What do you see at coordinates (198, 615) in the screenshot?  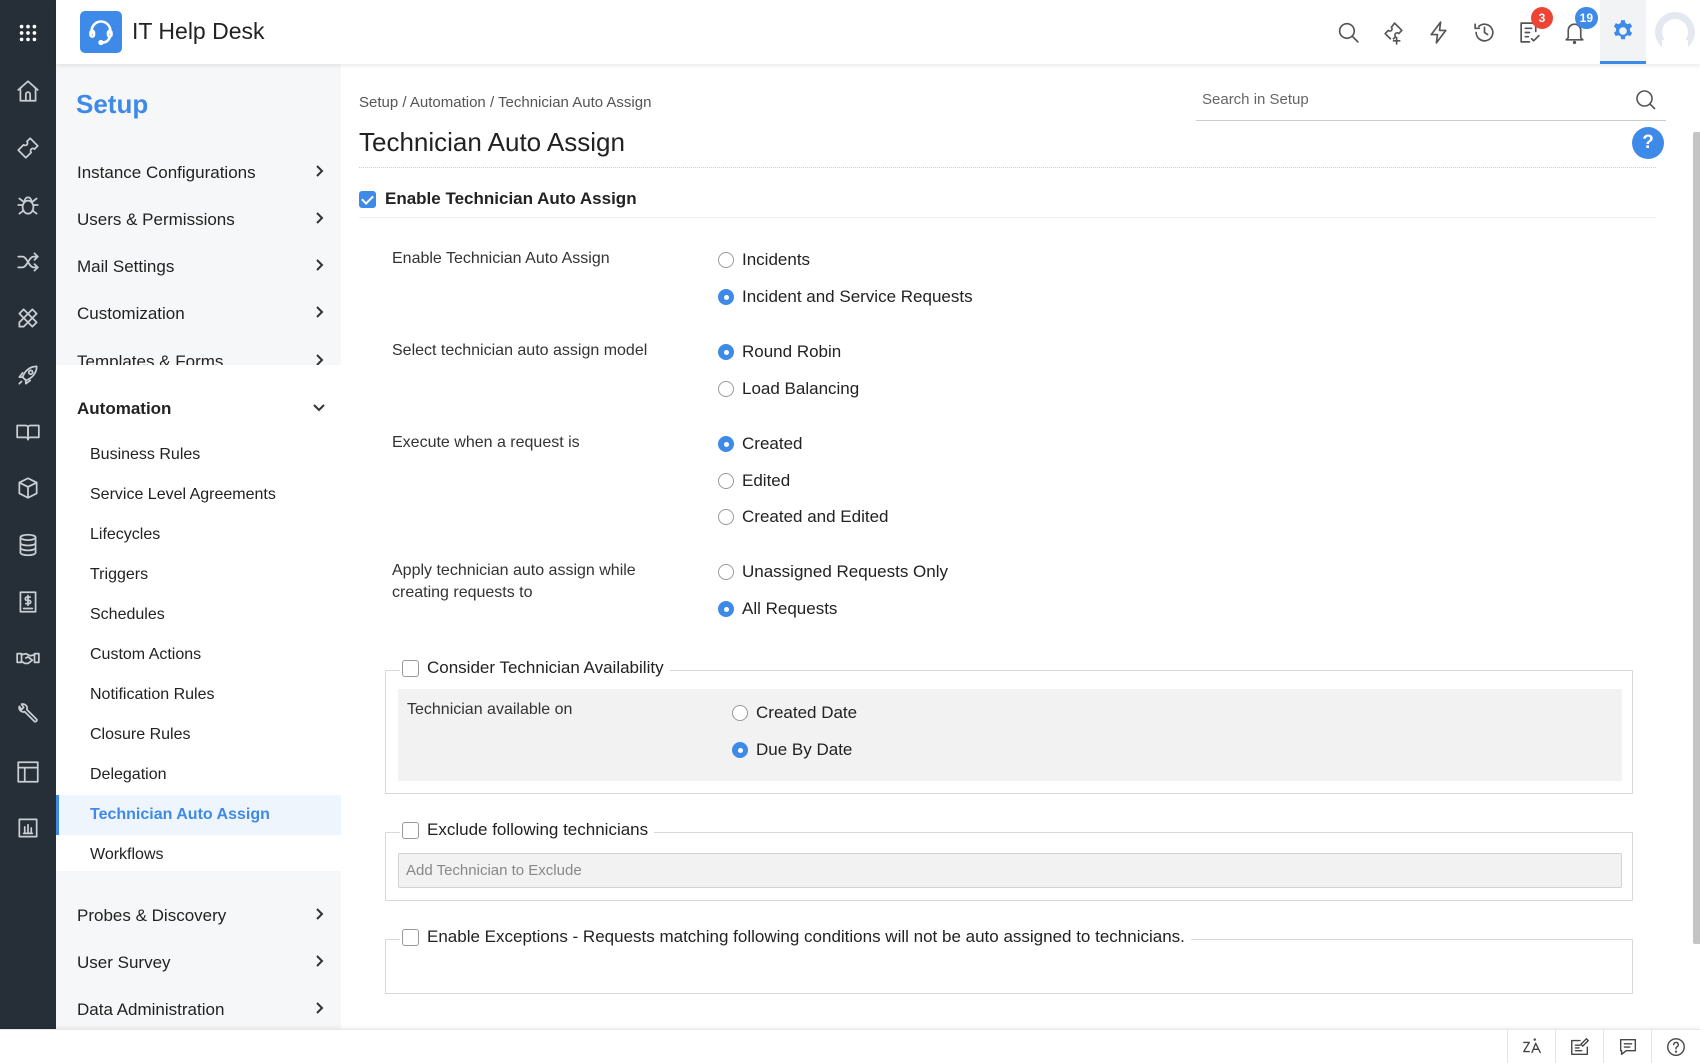 I see `sidebar-subitem-schedules: Schedules` at bounding box center [198, 615].